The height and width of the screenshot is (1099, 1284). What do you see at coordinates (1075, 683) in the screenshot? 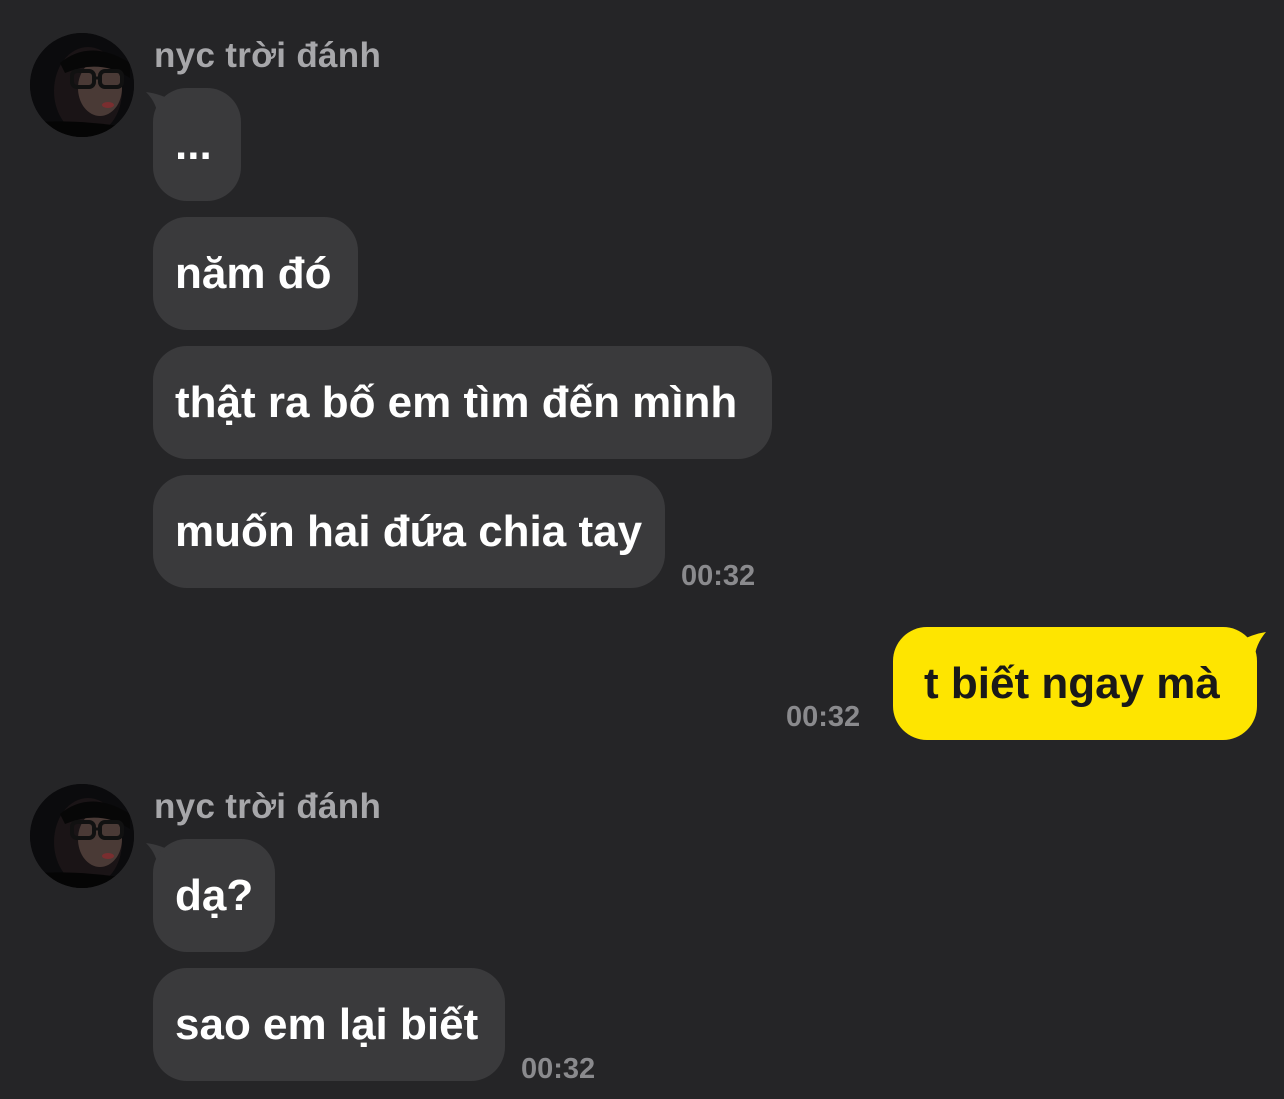
I see `outgoing-message-bubble: t biết ngay mà` at bounding box center [1075, 683].